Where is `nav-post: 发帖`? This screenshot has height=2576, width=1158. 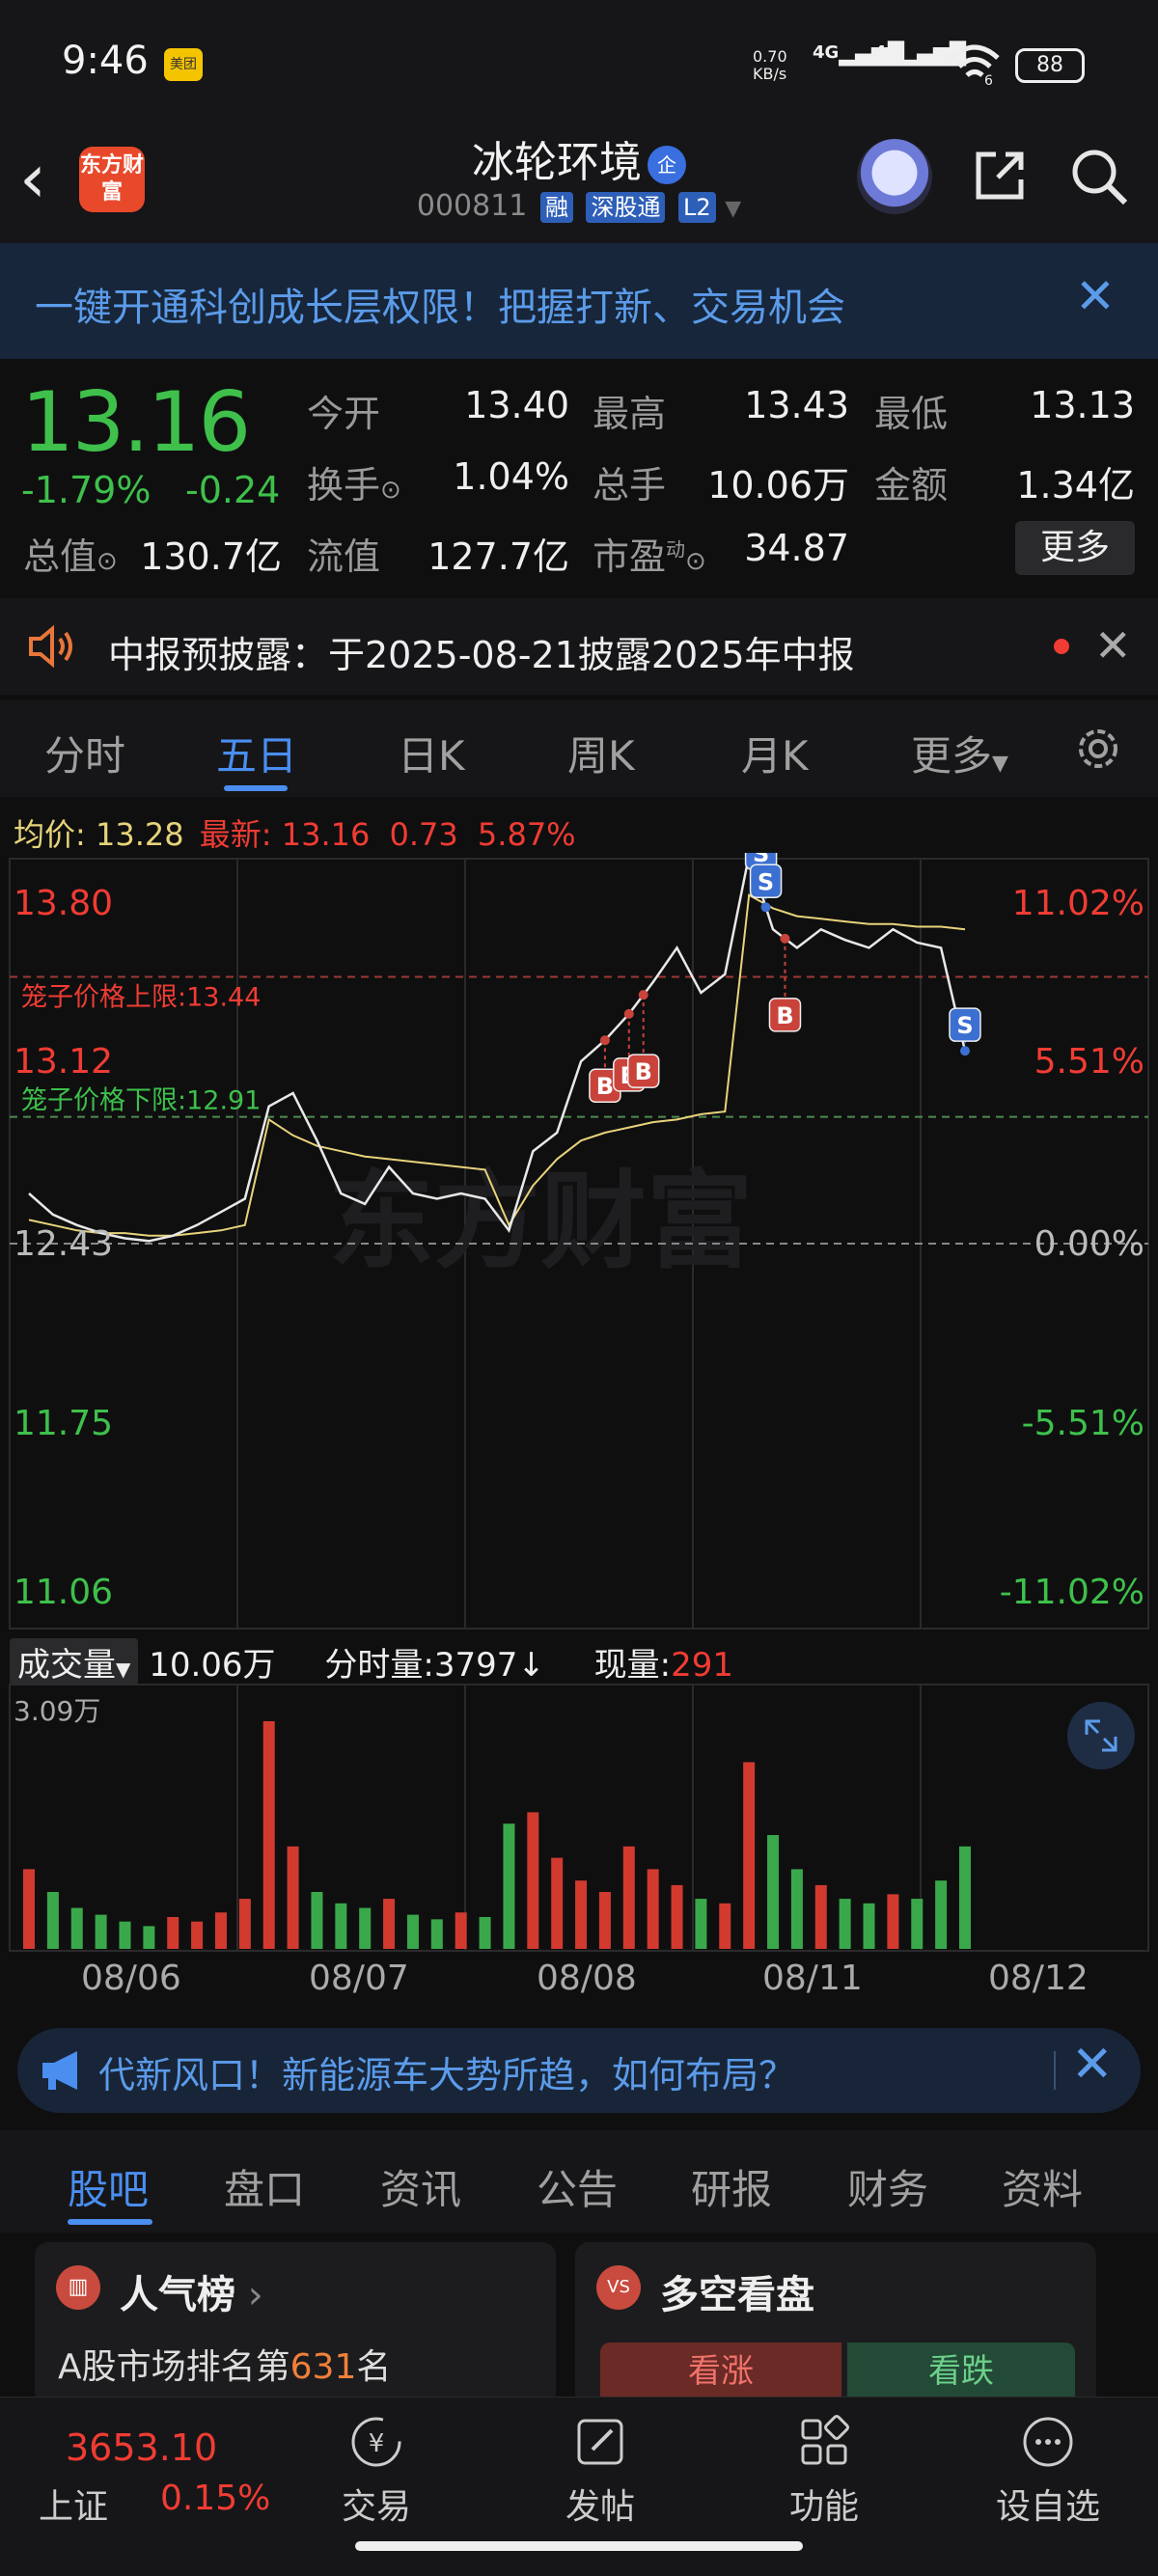
nav-post: 发帖 is located at coordinates (600, 2470).